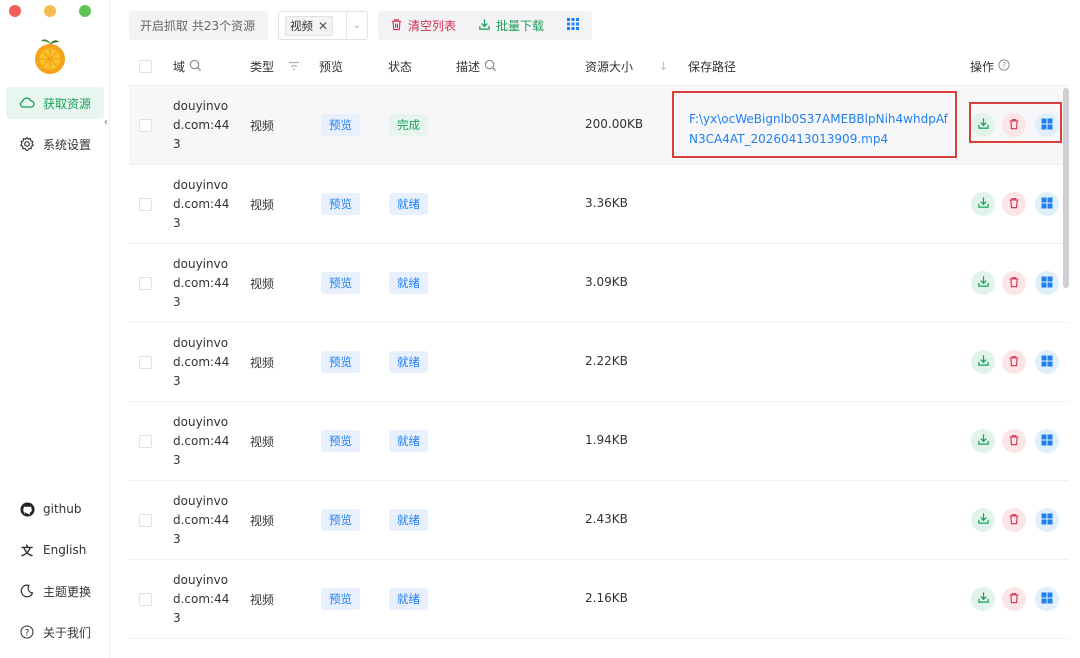 The height and width of the screenshot is (658, 1080). What do you see at coordinates (982, 67) in the screenshot?
I see `header-ops-label: 操作` at bounding box center [982, 67].